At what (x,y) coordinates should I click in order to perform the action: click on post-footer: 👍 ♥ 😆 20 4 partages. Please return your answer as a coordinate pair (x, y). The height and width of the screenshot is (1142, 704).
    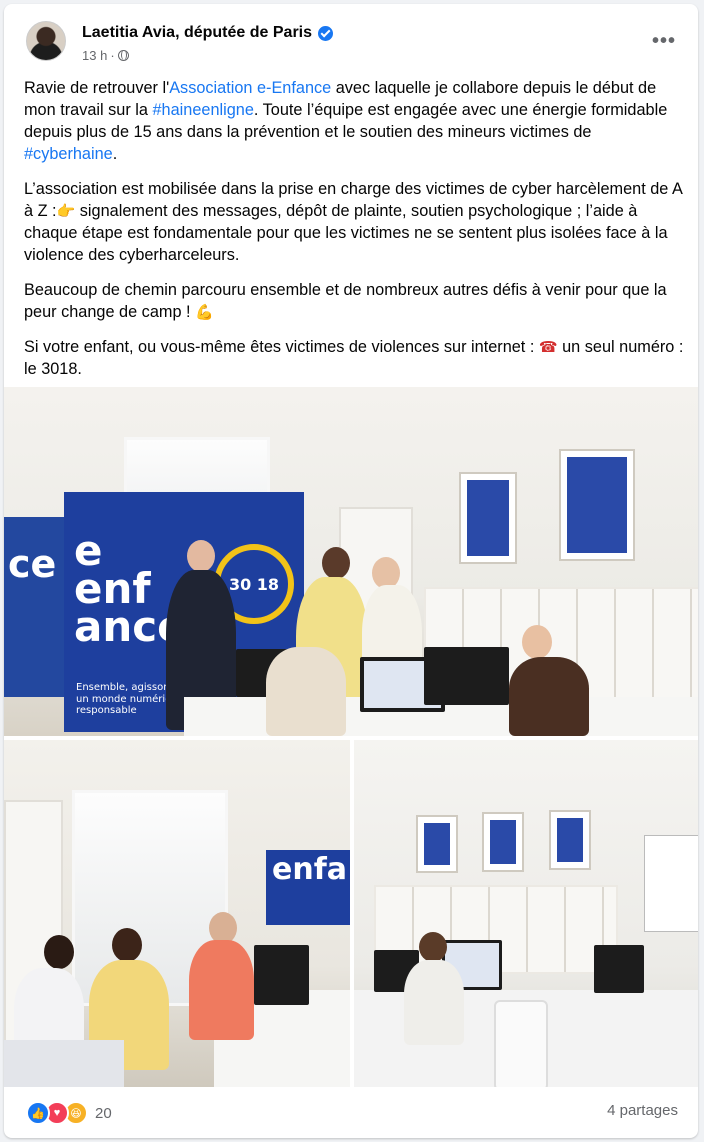
    Looking at the image, I should click on (351, 1112).